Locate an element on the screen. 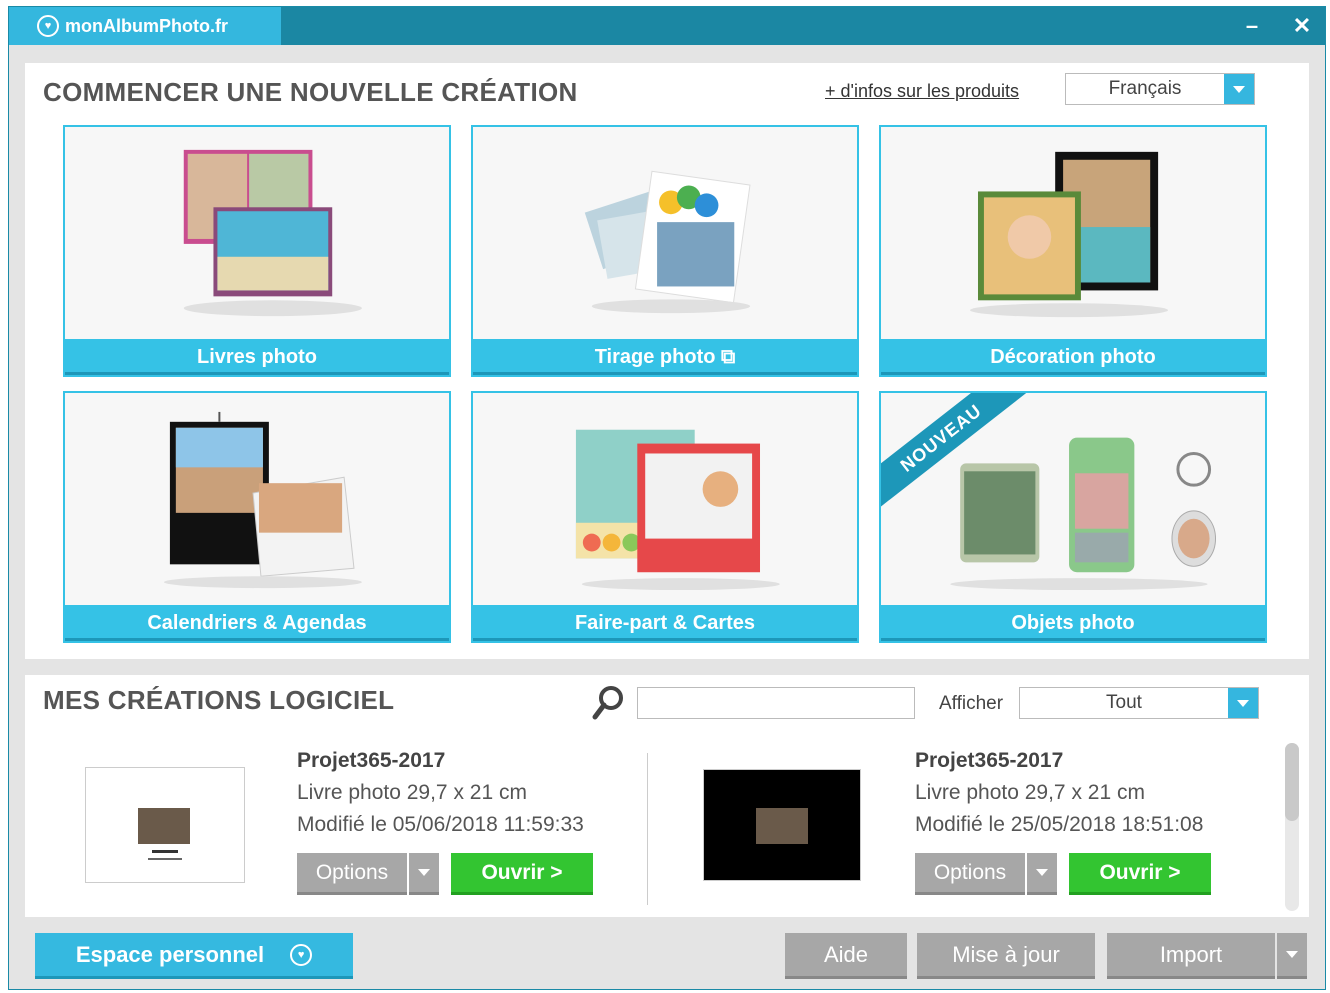  my-creations-title: MES CRÉATIONS LOGICIEL is located at coordinates (219, 700).